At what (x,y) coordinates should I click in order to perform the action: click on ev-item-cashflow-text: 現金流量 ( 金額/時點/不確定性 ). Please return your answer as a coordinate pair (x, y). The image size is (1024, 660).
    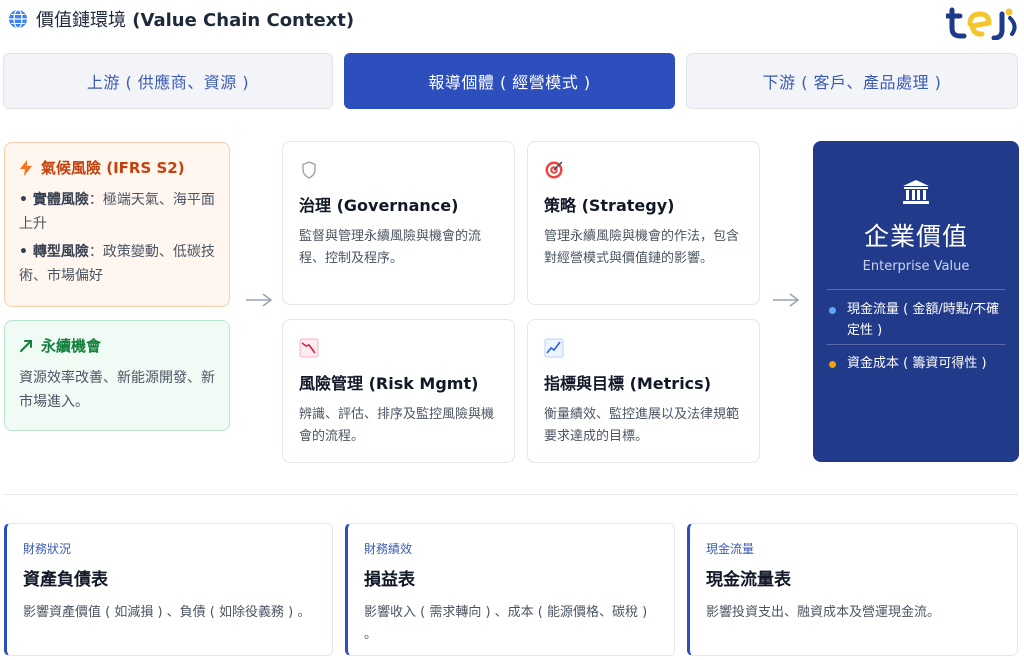
    Looking at the image, I should click on (923, 320).